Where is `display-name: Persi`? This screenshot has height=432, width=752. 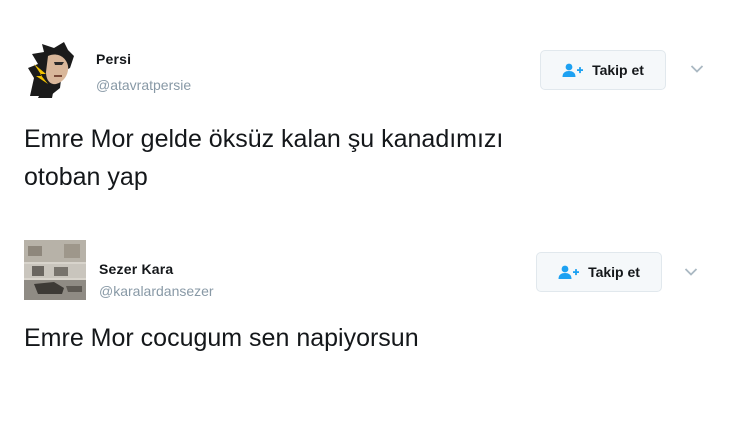
display-name: Persi is located at coordinates (113, 59).